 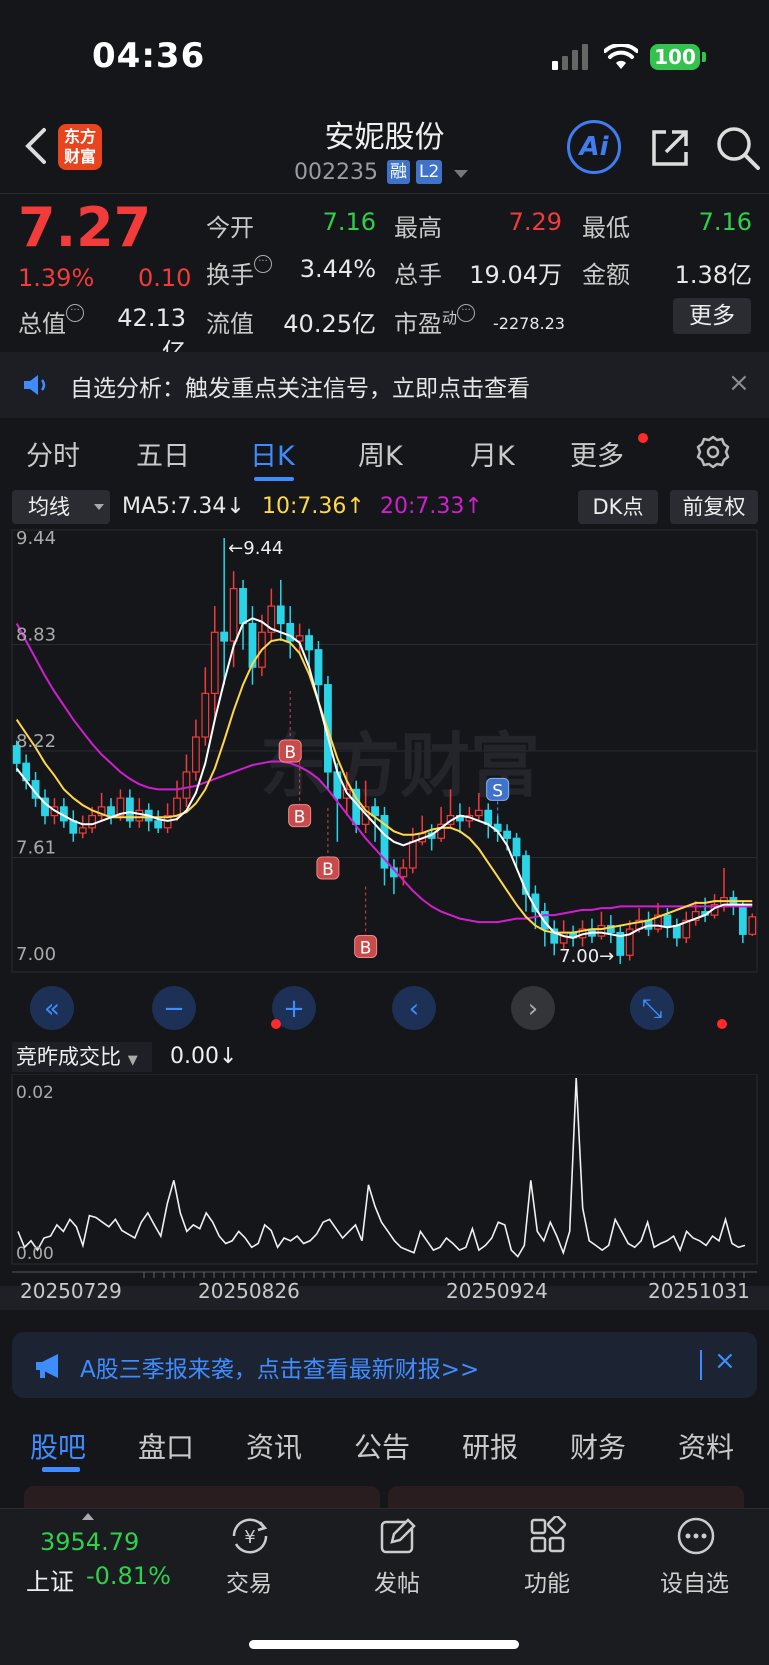 What do you see at coordinates (274, 1446) in the screenshot?
I see `tab-news: 资讯` at bounding box center [274, 1446].